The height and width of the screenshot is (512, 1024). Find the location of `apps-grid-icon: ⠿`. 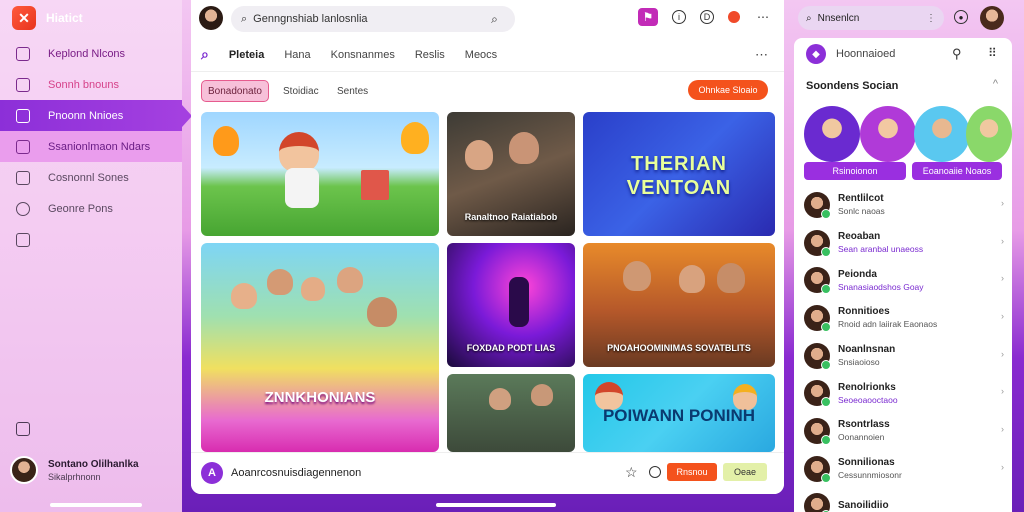

apps-grid-icon: ⠿ is located at coordinates (992, 53).